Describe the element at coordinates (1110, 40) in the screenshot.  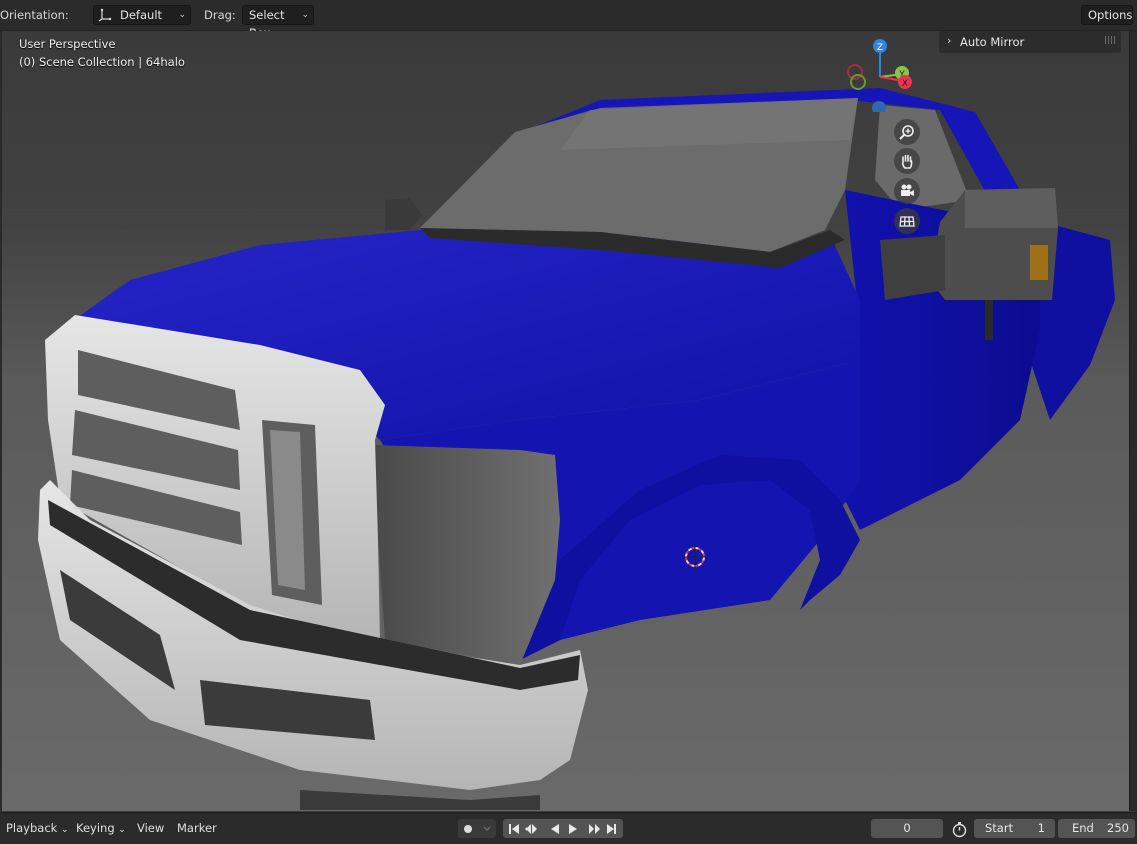
I see `drag-handle-icon` at that location.